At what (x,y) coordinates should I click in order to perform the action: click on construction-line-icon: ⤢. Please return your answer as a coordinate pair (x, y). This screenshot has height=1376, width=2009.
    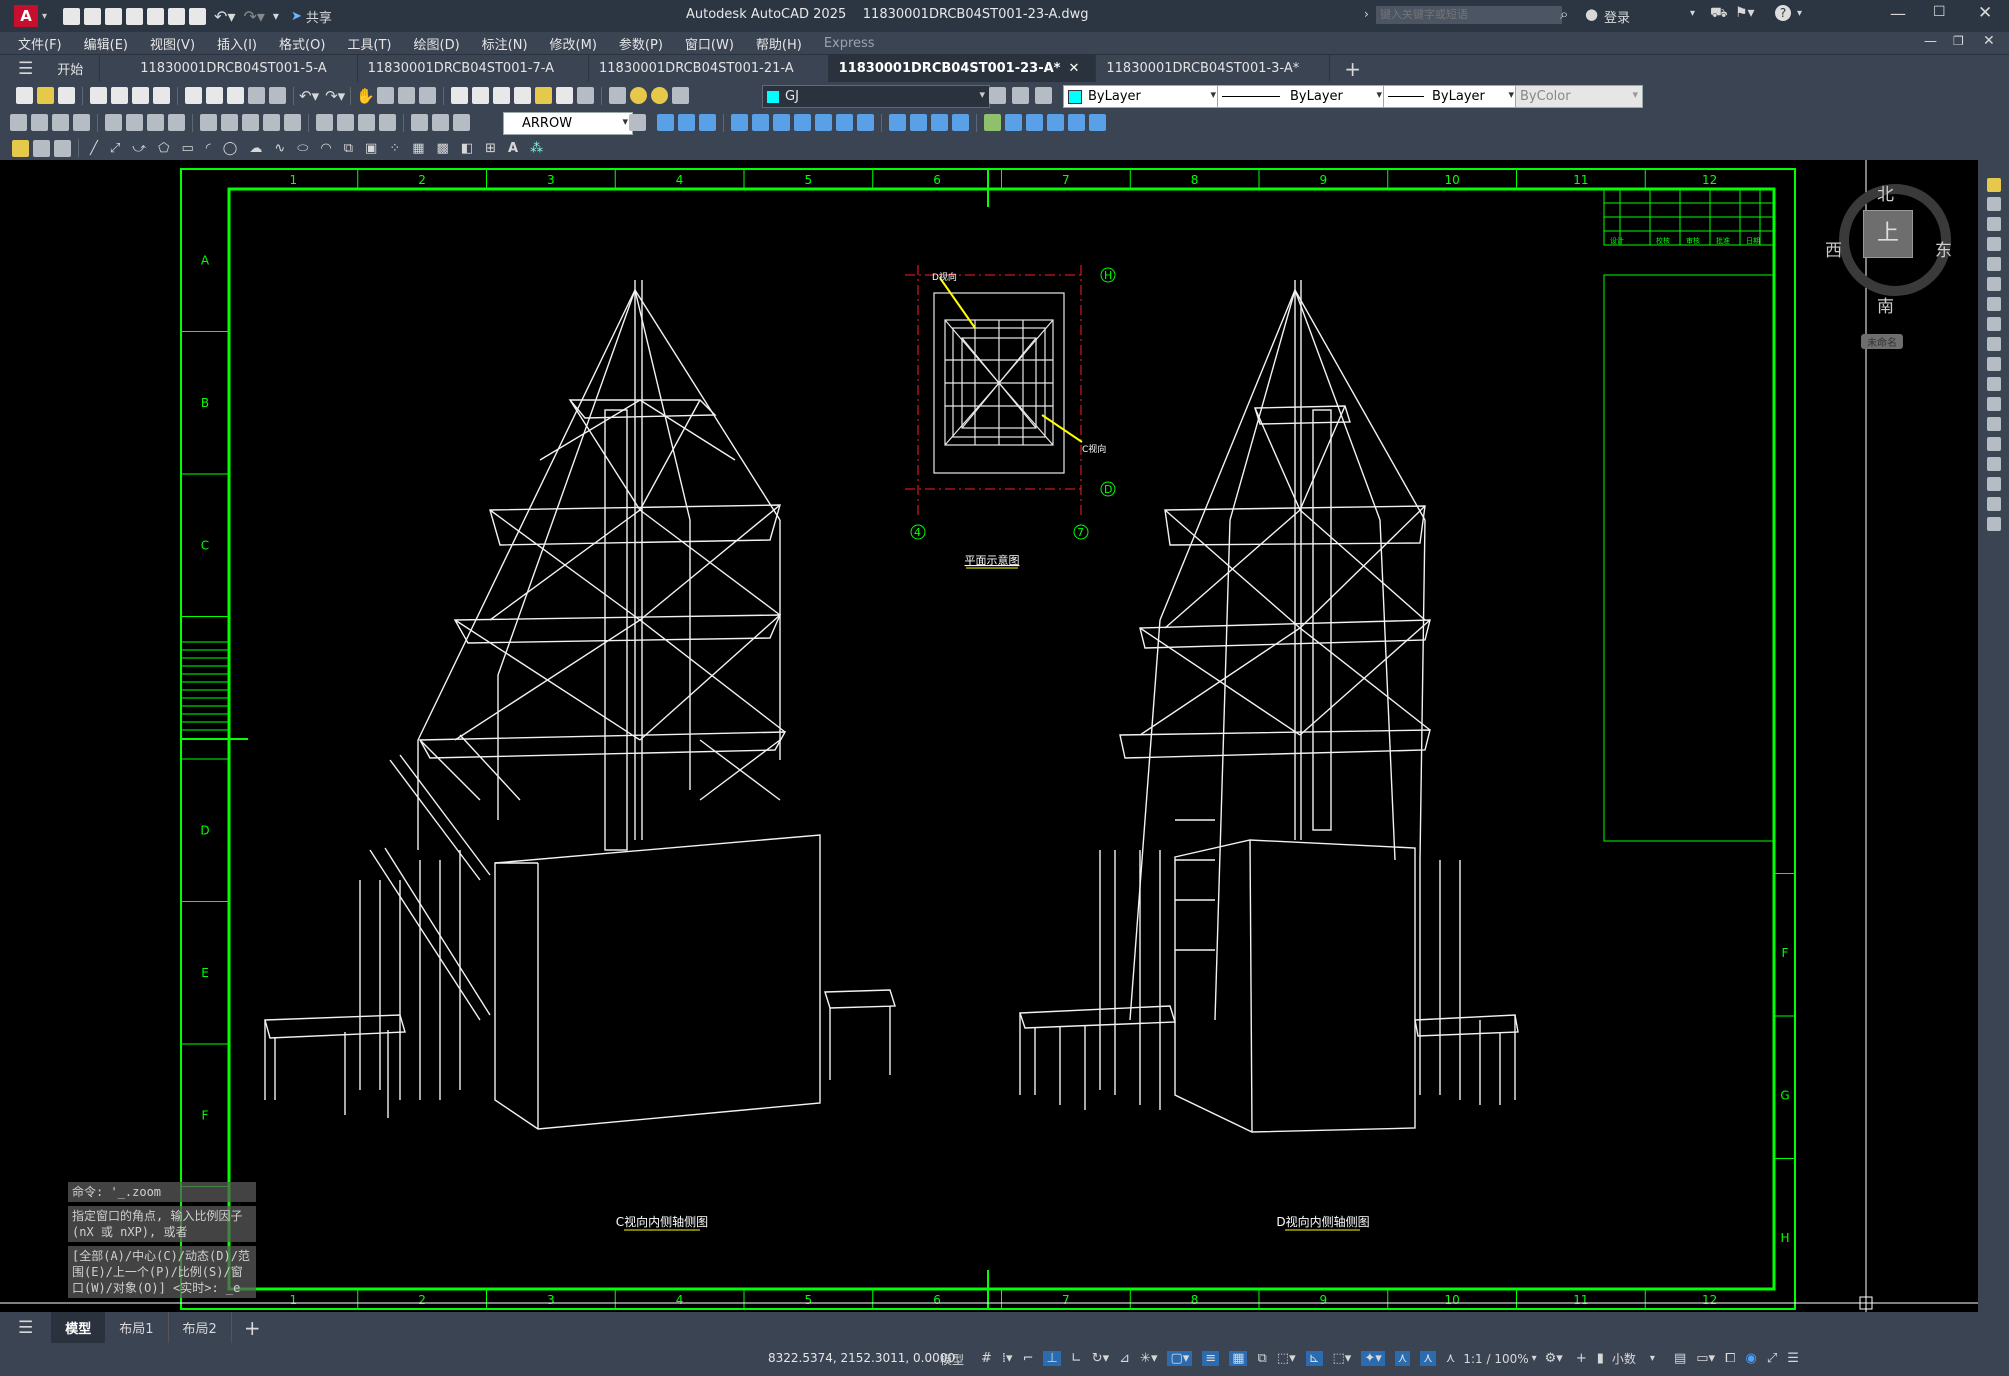
    Looking at the image, I should click on (115, 148).